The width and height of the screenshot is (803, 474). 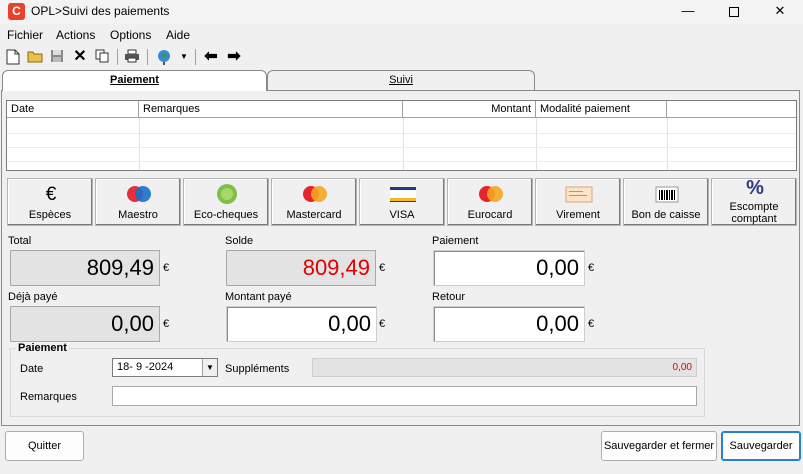 I want to click on menu-bar: Fichier Actions Options Aide, so click(x=401, y=35).